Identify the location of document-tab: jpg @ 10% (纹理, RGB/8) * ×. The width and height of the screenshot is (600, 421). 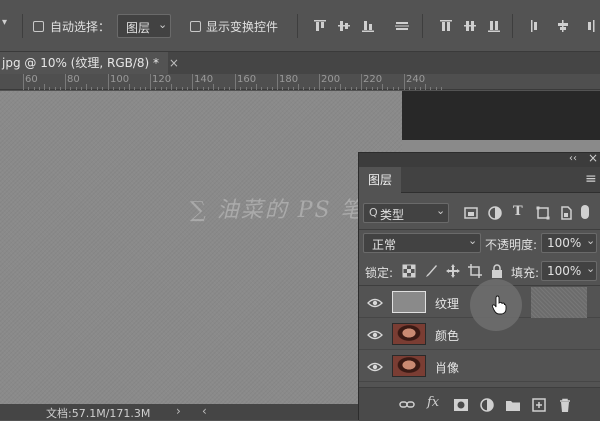
(89, 63).